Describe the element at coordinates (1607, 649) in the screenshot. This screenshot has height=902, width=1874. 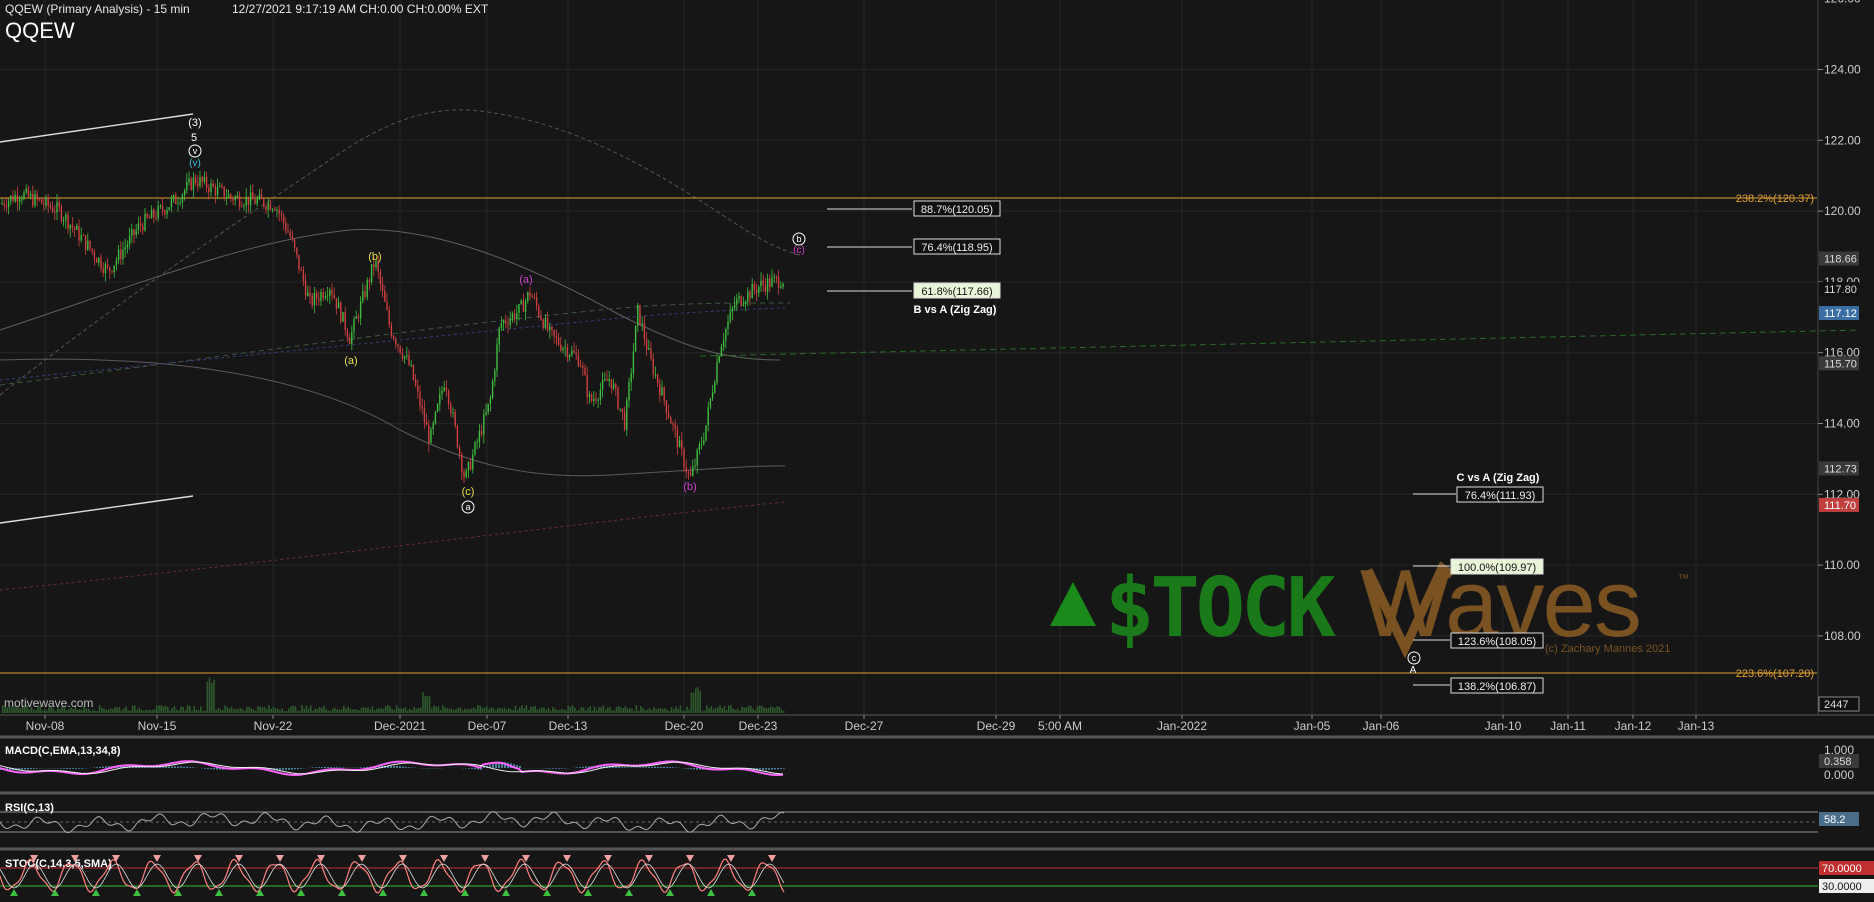
I see `logo-copyright: (c) Zachary Mannes 2021` at that location.